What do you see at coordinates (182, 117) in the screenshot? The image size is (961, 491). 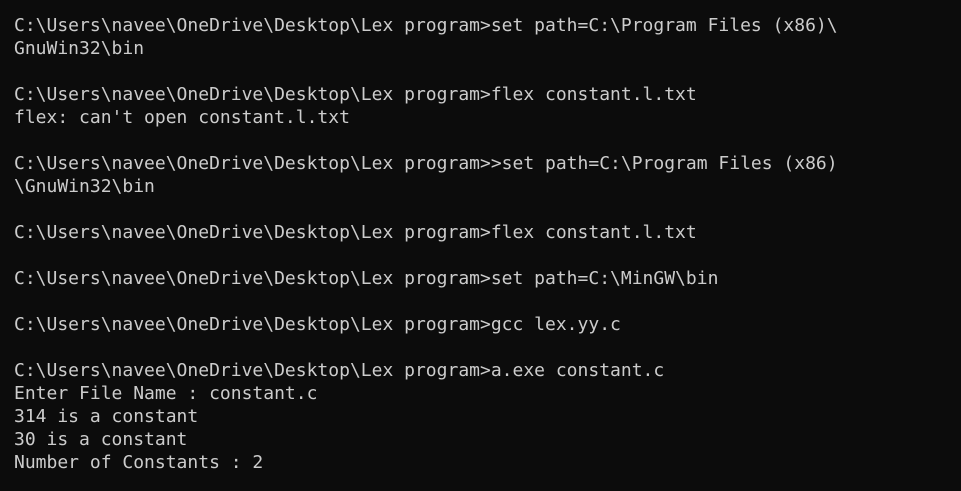 I see `terminal-line: flex: can't open constant.l.txt` at bounding box center [182, 117].